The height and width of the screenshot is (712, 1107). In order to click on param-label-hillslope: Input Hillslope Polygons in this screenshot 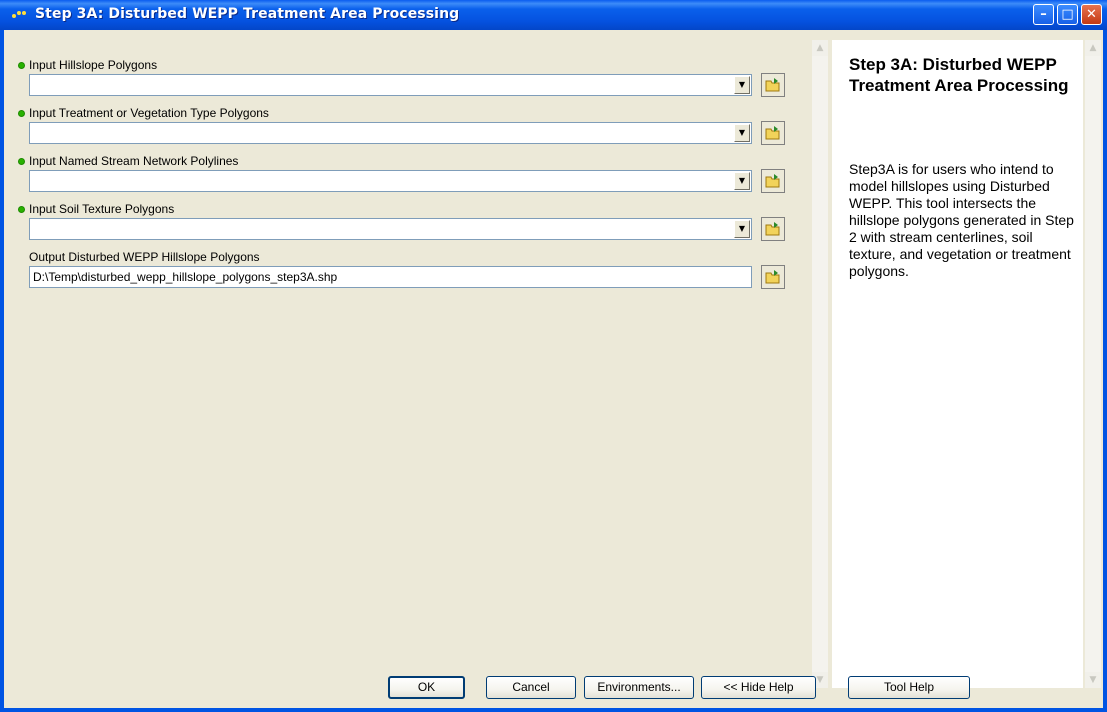, I will do `click(93, 65)`.